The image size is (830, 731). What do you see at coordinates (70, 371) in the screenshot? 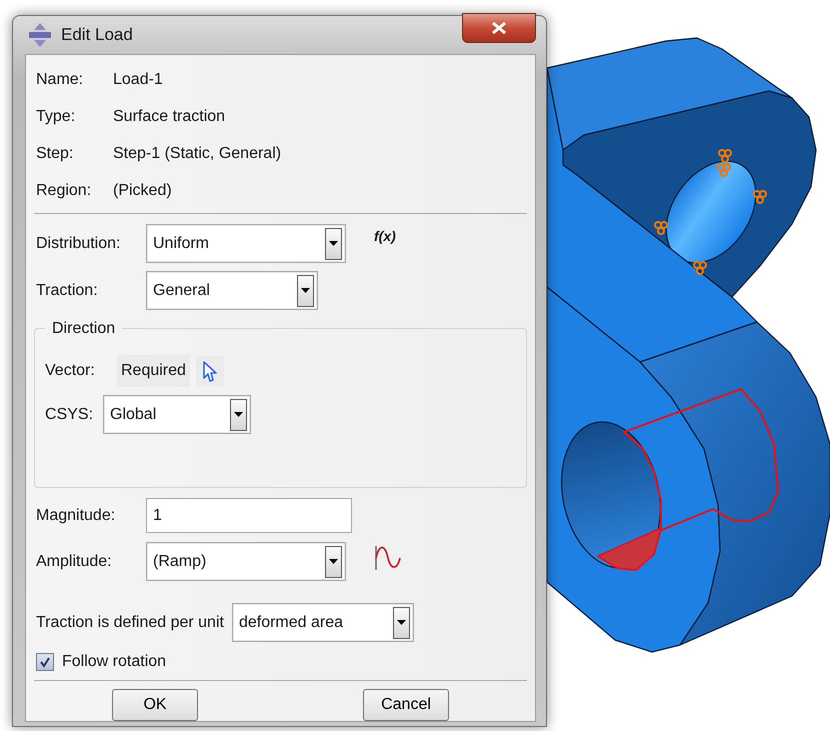
I see `field-label: Vector:` at bounding box center [70, 371].